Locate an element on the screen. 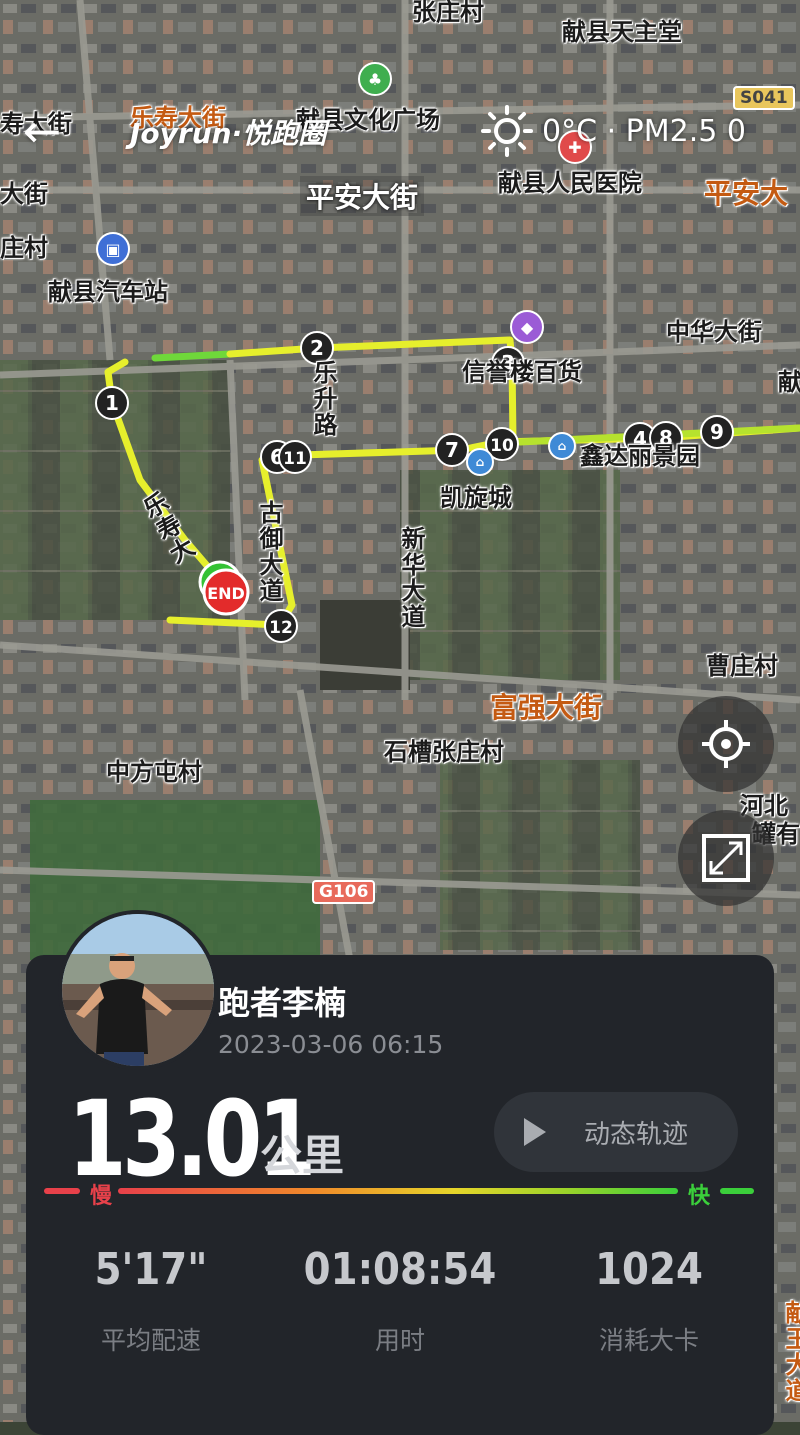 The width and height of the screenshot is (800, 1435). replay-track-button: 动态轨迹 is located at coordinates (616, 1132).